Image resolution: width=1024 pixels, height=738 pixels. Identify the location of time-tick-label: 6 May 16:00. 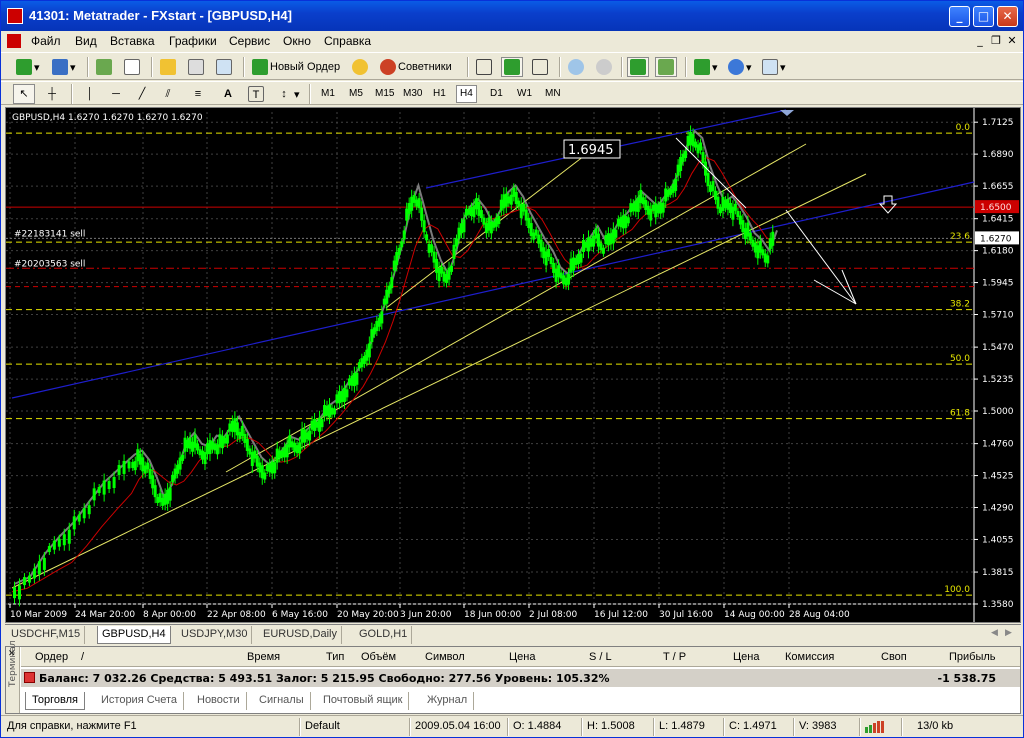
(300, 615).